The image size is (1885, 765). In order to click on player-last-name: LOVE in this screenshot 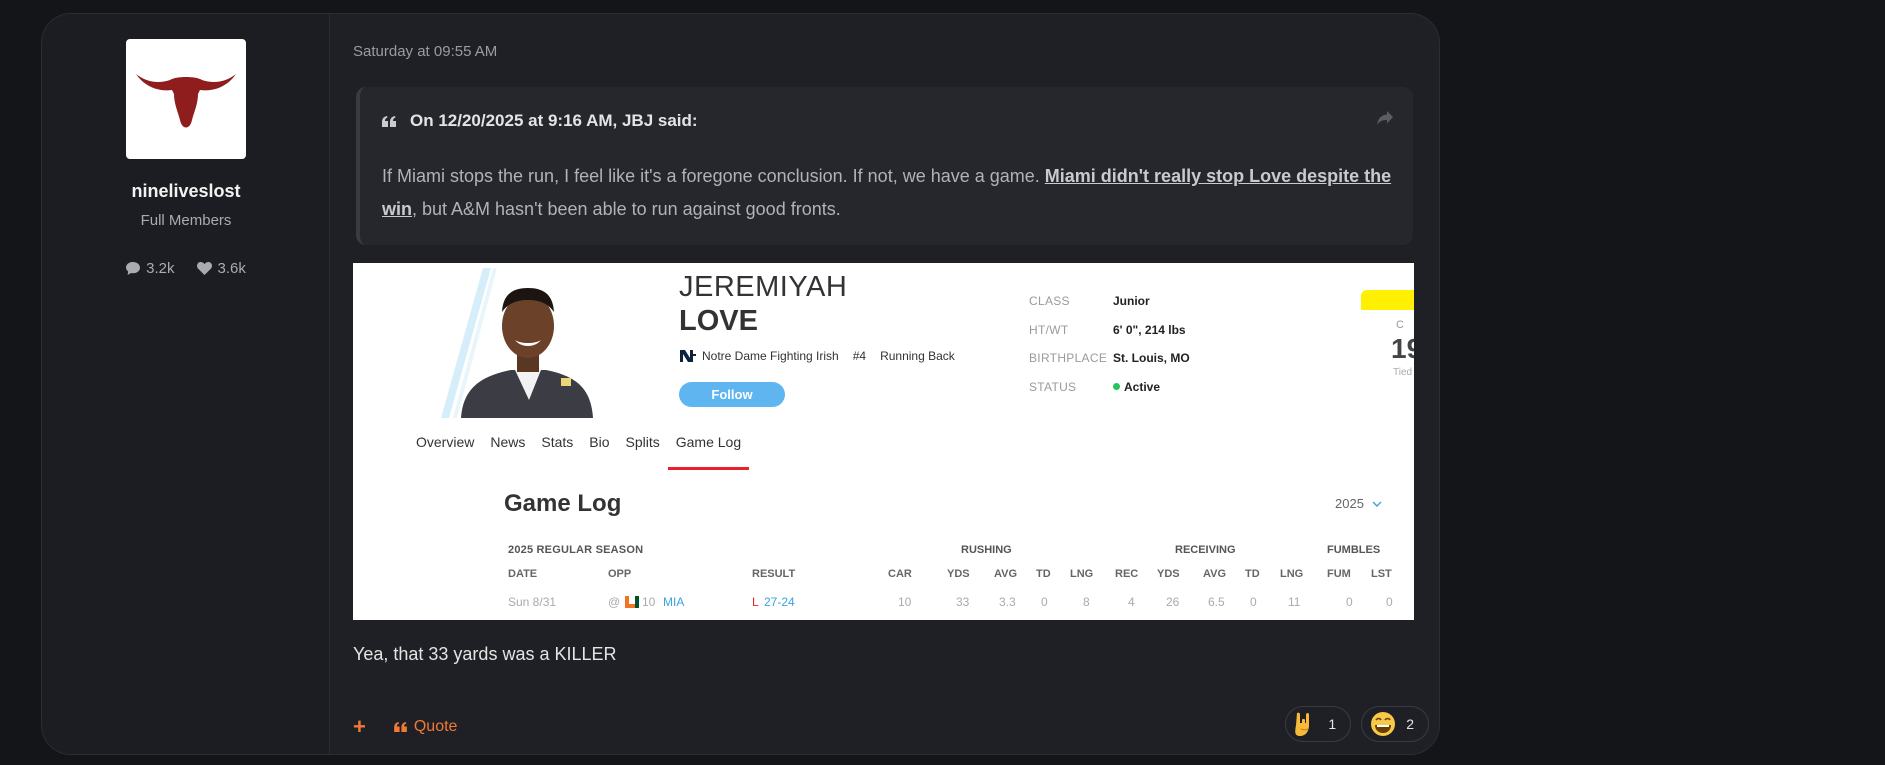, I will do `click(718, 321)`.